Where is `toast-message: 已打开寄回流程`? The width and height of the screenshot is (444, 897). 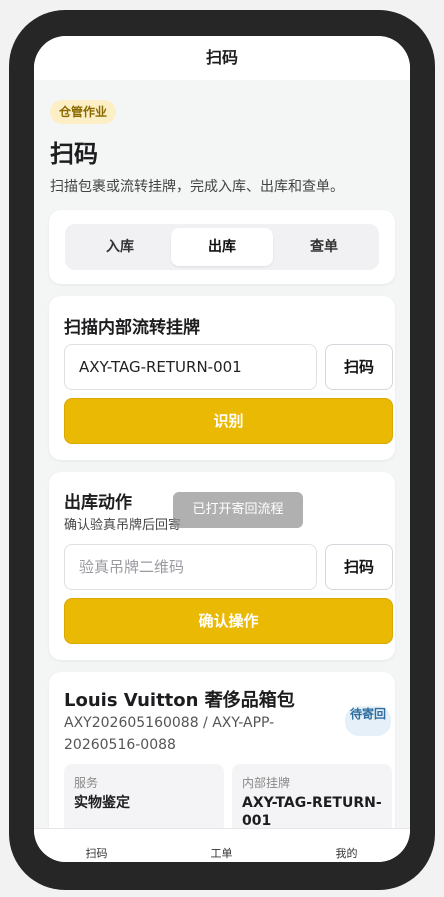 toast-message: 已打开寄回流程 is located at coordinates (238, 510).